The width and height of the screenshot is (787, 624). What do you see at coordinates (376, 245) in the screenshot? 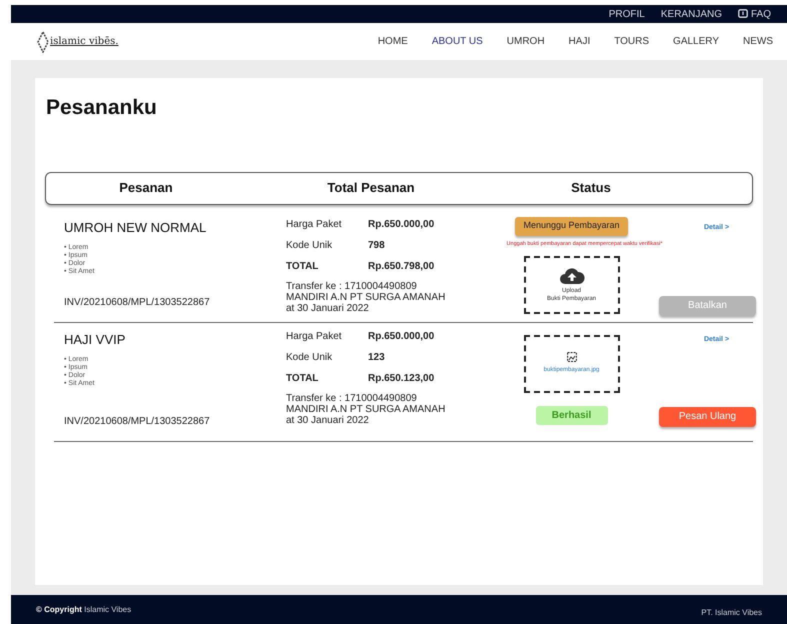
I see `field-value: 798` at bounding box center [376, 245].